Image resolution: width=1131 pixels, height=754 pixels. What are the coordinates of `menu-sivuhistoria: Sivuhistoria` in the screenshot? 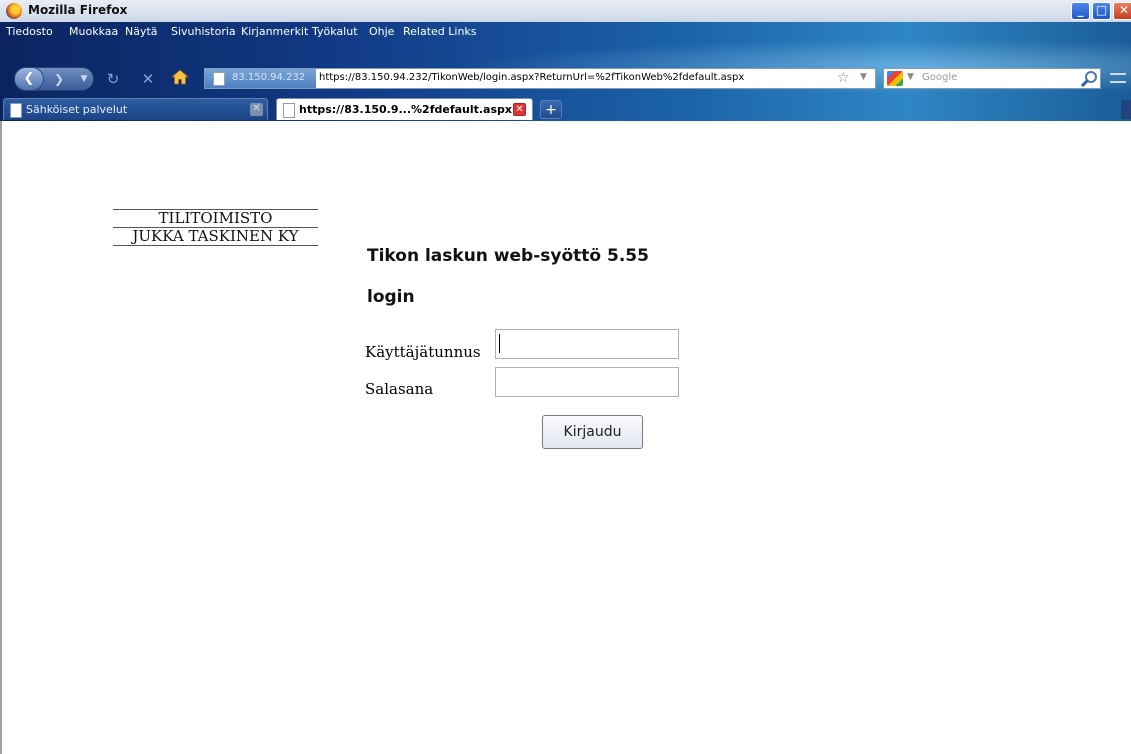 It's located at (203, 31).